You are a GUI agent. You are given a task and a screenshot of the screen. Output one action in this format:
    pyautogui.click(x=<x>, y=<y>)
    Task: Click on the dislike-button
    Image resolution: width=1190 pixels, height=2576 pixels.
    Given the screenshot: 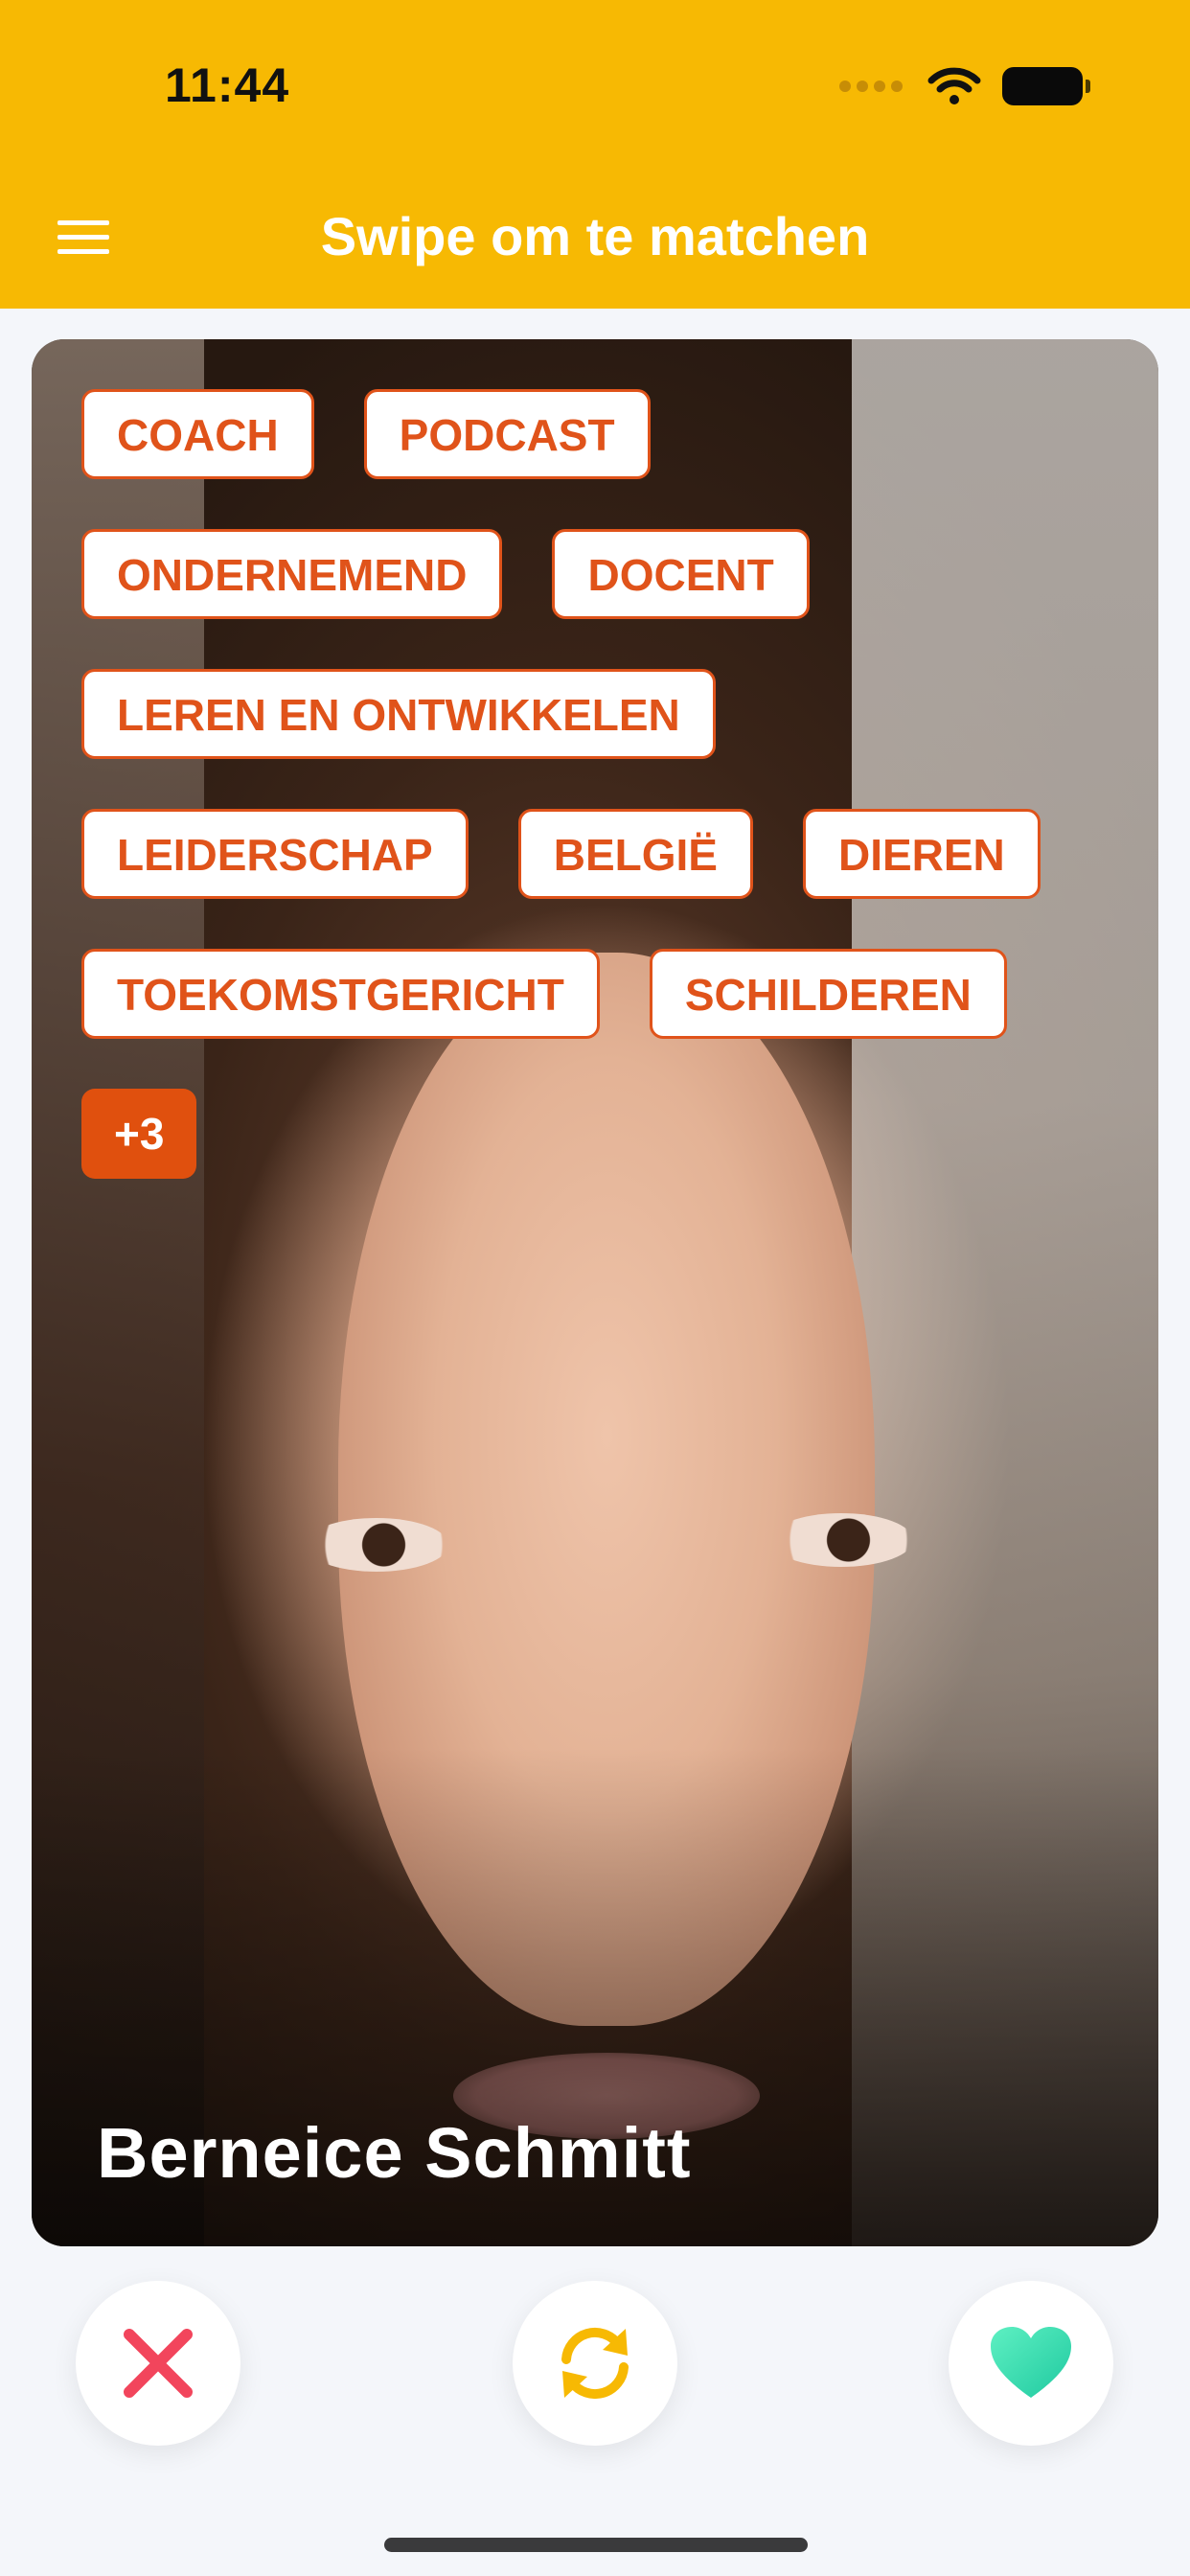 What is the action you would take?
    pyautogui.click(x=158, y=2363)
    